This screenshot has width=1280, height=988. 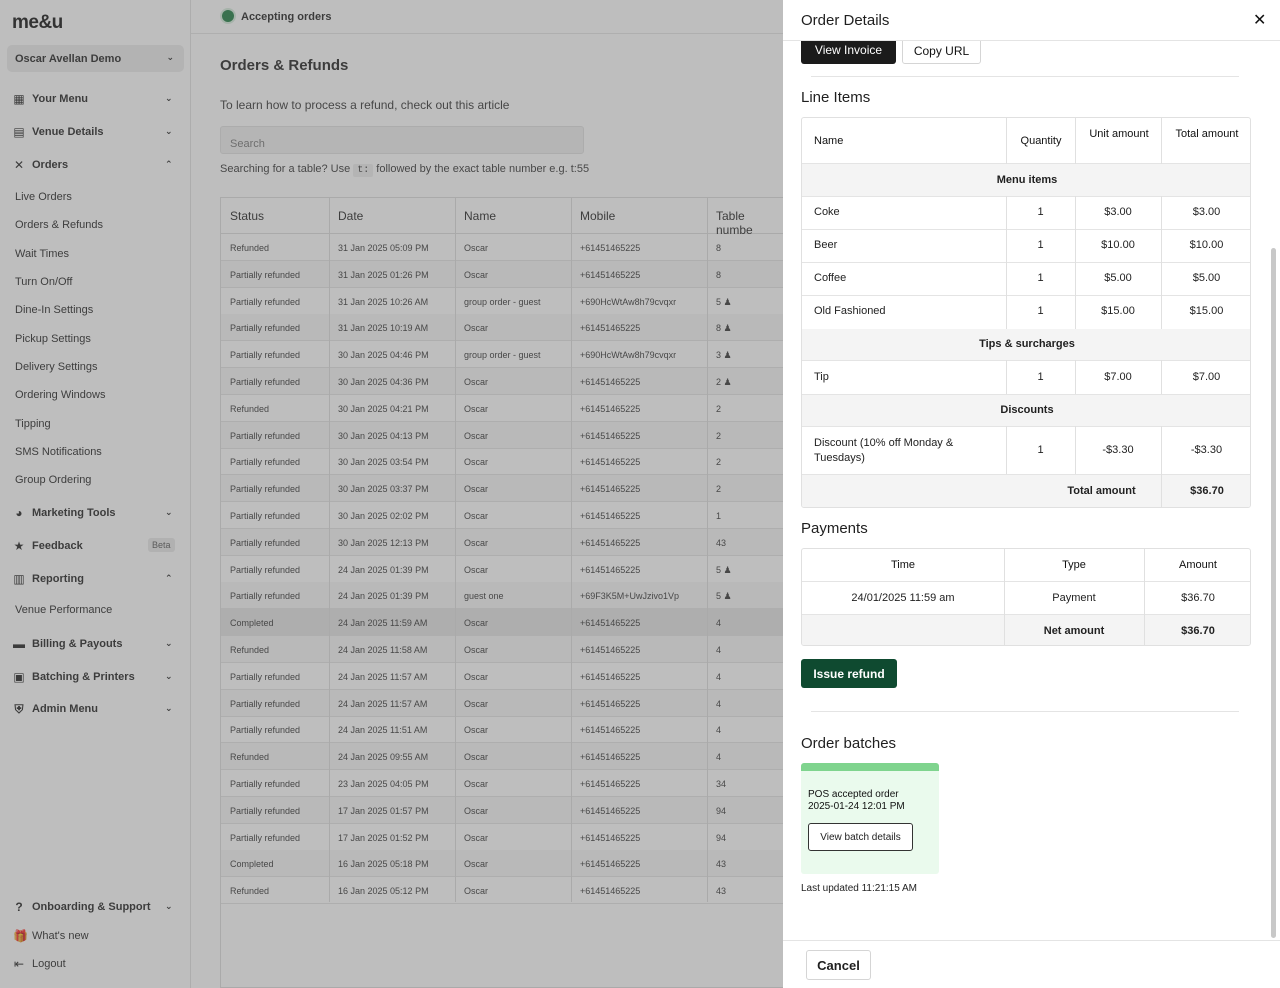 I want to click on cancel-button: Cancel, so click(x=838, y=965).